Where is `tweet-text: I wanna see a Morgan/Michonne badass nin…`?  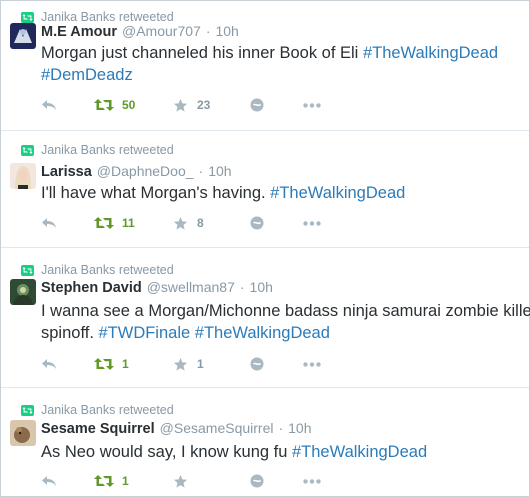 tweet-text: I wanna see a Morgan/Michonne badass nin… is located at coordinates (285, 322).